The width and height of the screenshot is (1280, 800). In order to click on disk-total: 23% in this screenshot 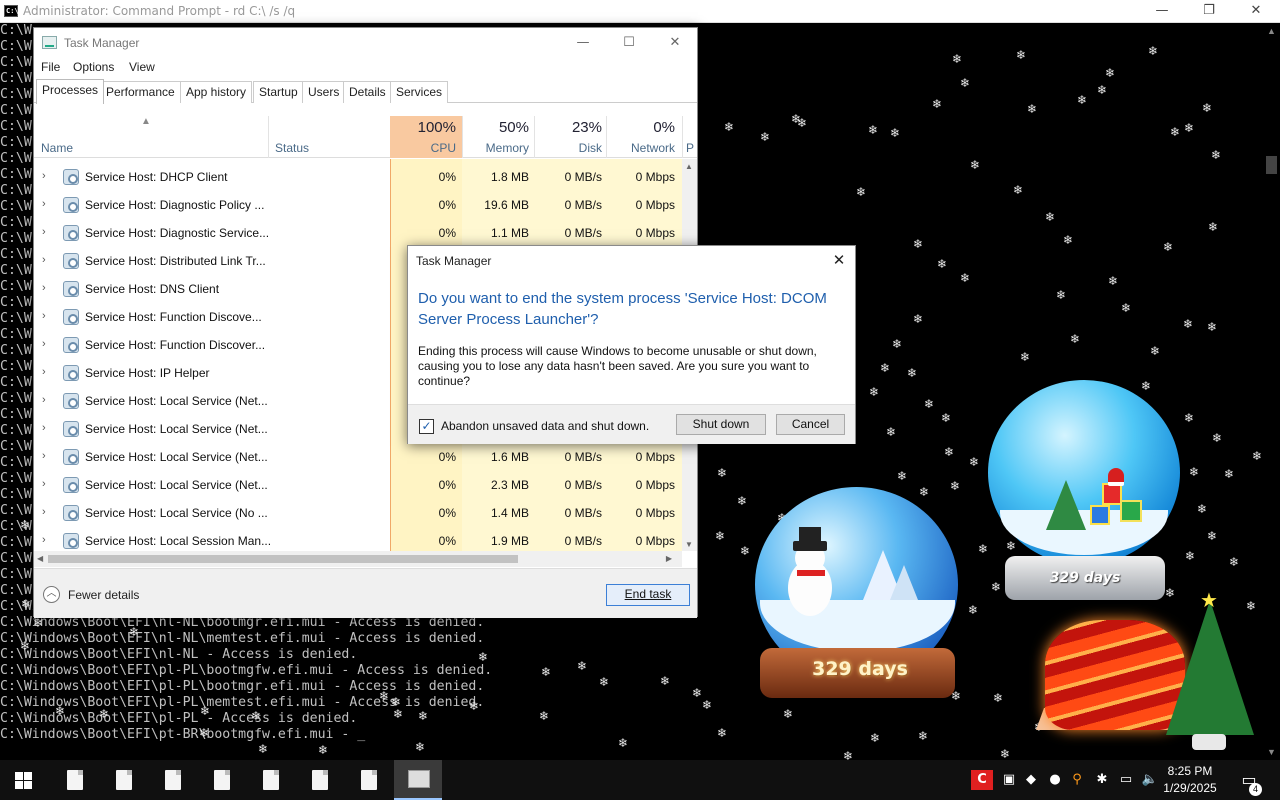, I will do `click(568, 127)`.